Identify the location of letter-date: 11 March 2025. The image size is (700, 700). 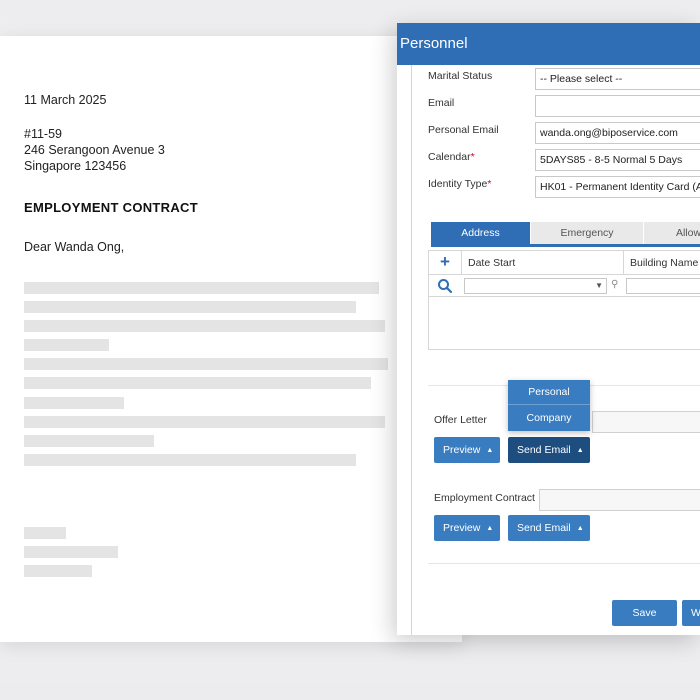
(65, 100).